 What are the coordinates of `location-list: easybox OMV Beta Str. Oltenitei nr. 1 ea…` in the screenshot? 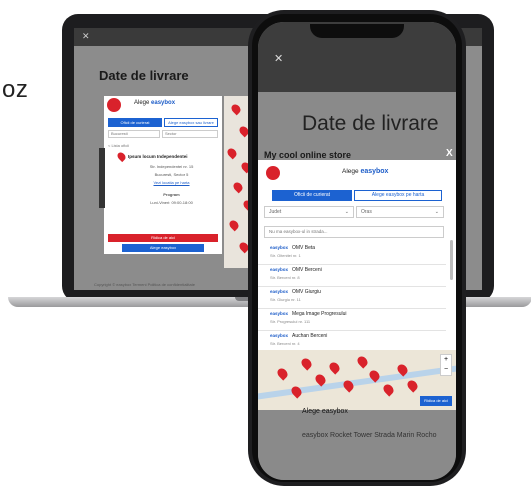 It's located at (357, 294).